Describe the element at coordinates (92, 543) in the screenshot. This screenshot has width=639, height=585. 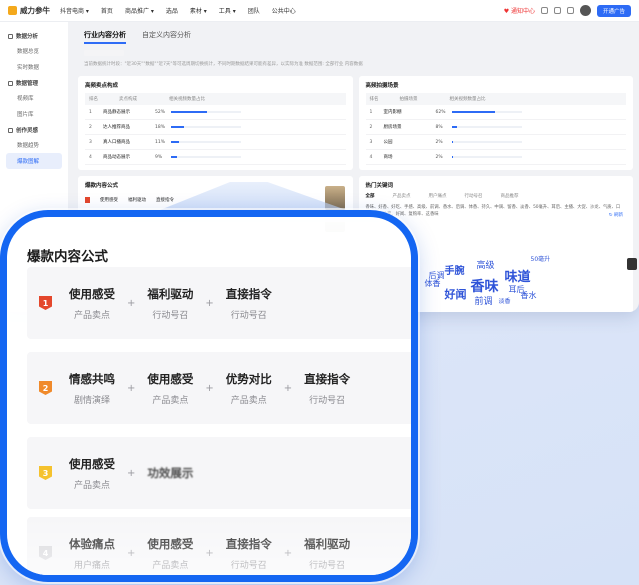
I see `term-label: 体验痛点` at that location.